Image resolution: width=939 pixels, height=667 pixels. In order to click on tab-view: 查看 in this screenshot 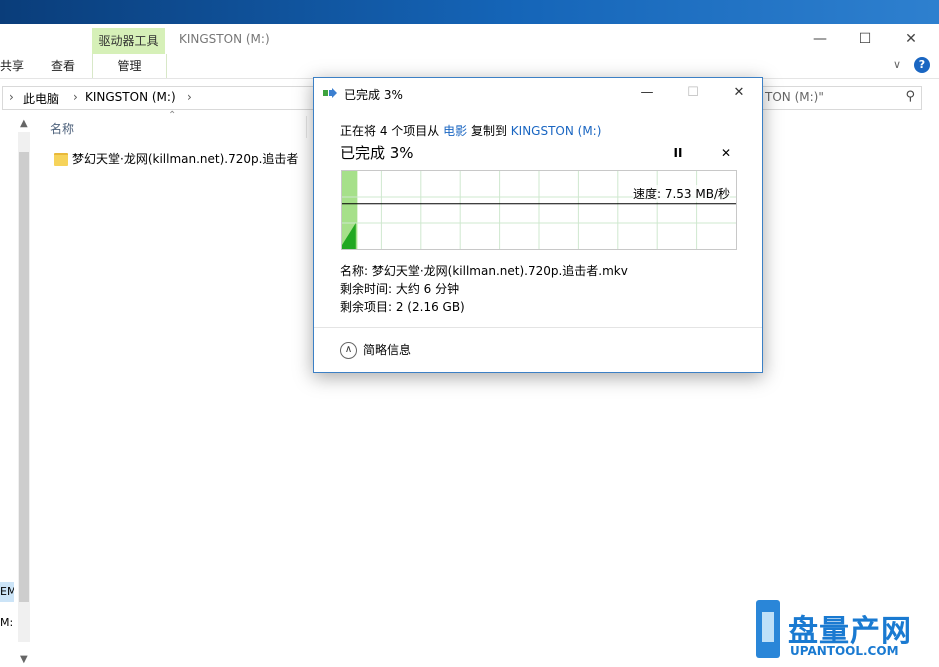, I will do `click(63, 66)`.